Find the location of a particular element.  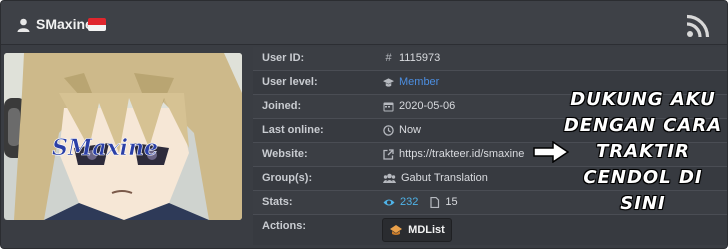

graduation-cap-icon is located at coordinates (388, 82).